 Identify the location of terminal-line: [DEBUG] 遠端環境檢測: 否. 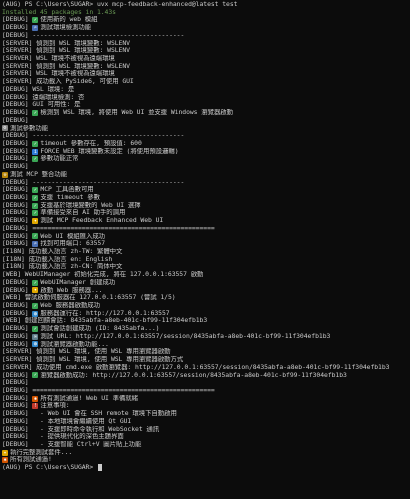
(206, 98).